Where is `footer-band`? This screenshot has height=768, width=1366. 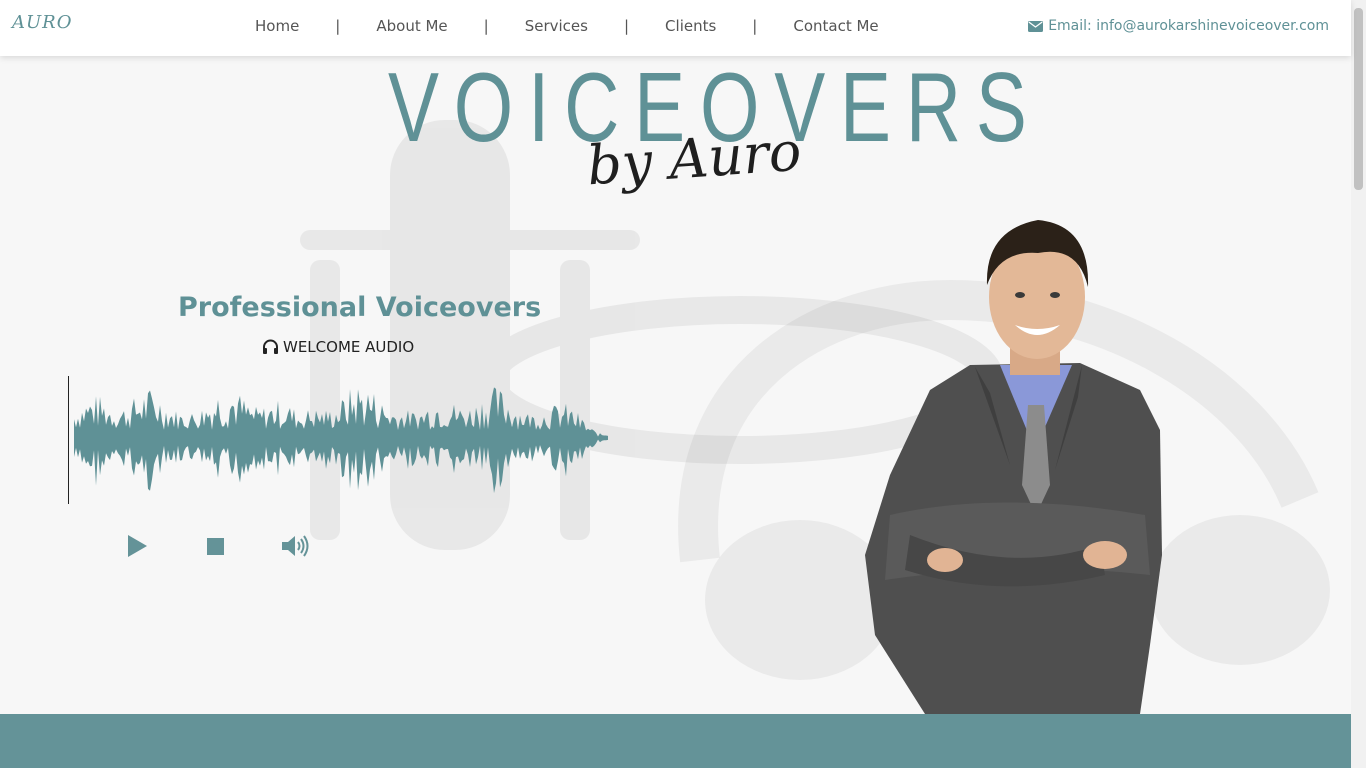 footer-band is located at coordinates (675, 741).